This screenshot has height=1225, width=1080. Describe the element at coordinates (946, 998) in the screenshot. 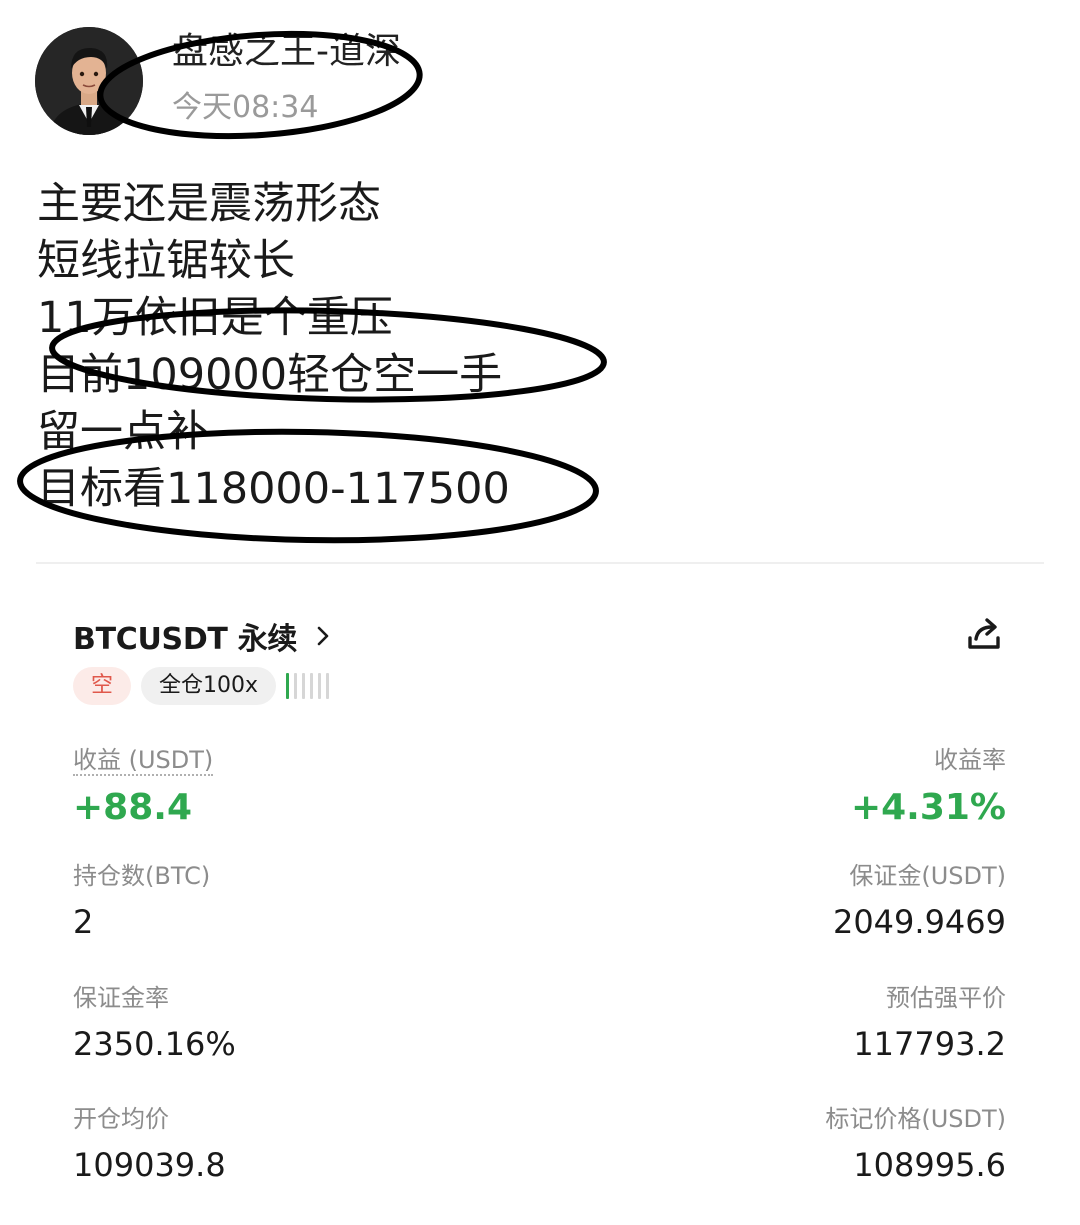

I see `liquidation-price-label: 预估强平价` at that location.